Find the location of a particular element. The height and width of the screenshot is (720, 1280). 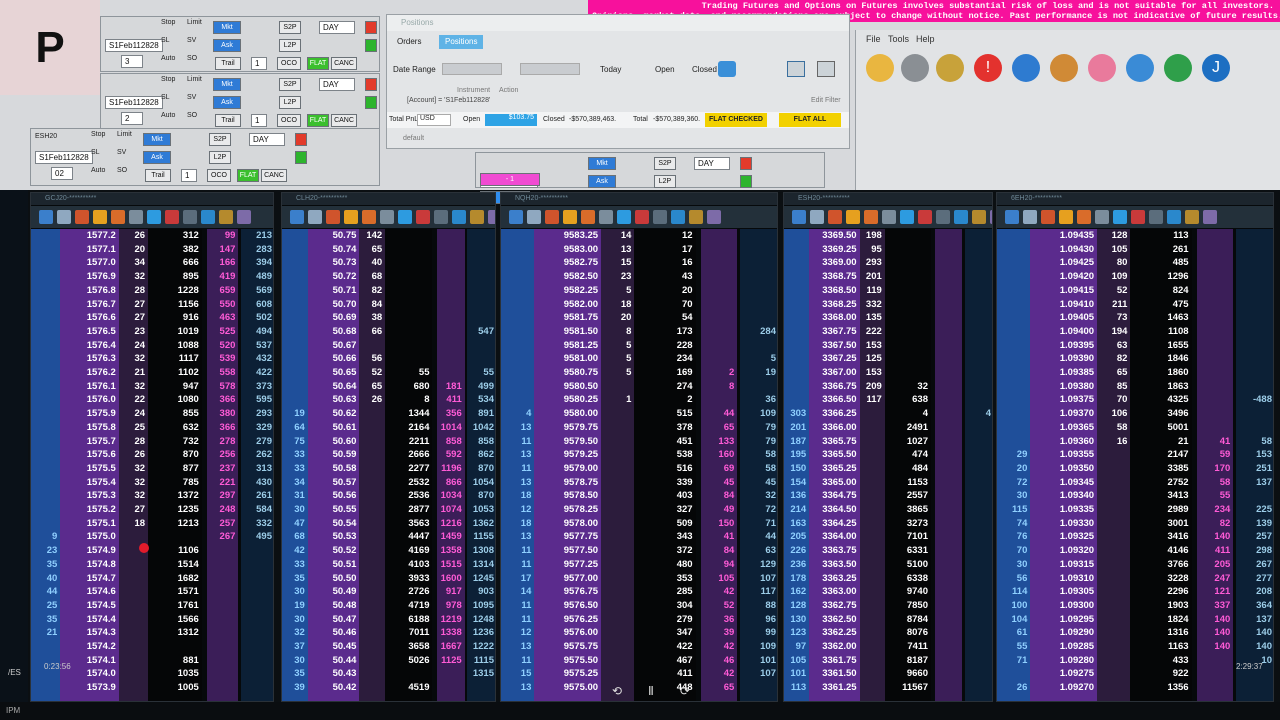

ladder-cell-ext1: 166 is located at coordinates (223, 263).